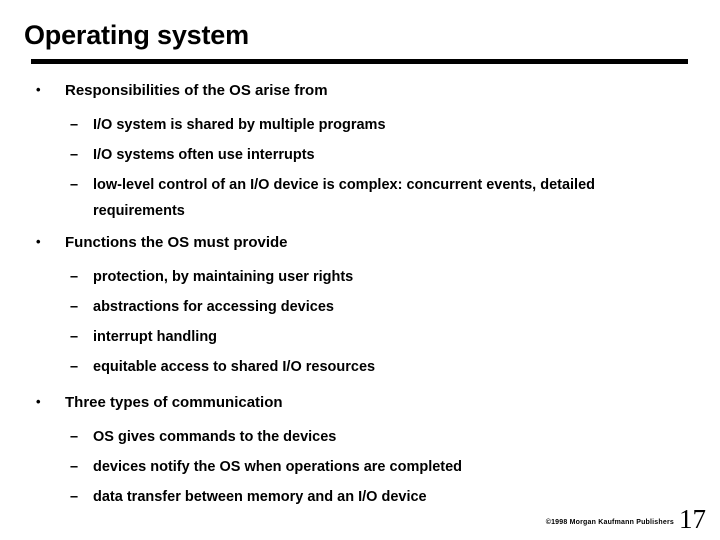  Describe the element at coordinates (204, 155) in the screenshot. I see `list-item-label: I/O systems often use interrupts` at that location.